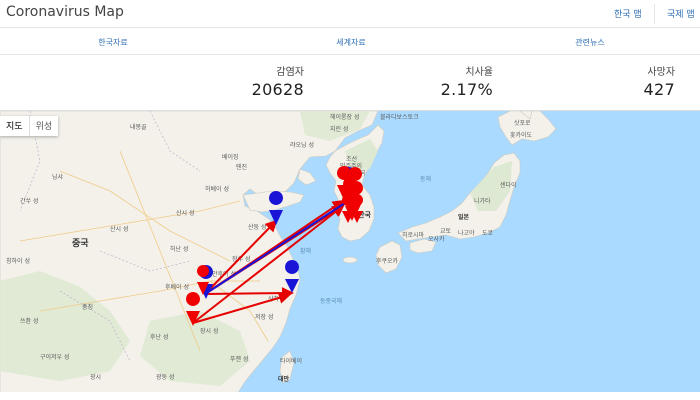  Describe the element at coordinates (482, 201) in the screenshot. I see `niigata-label: 니가타` at that location.